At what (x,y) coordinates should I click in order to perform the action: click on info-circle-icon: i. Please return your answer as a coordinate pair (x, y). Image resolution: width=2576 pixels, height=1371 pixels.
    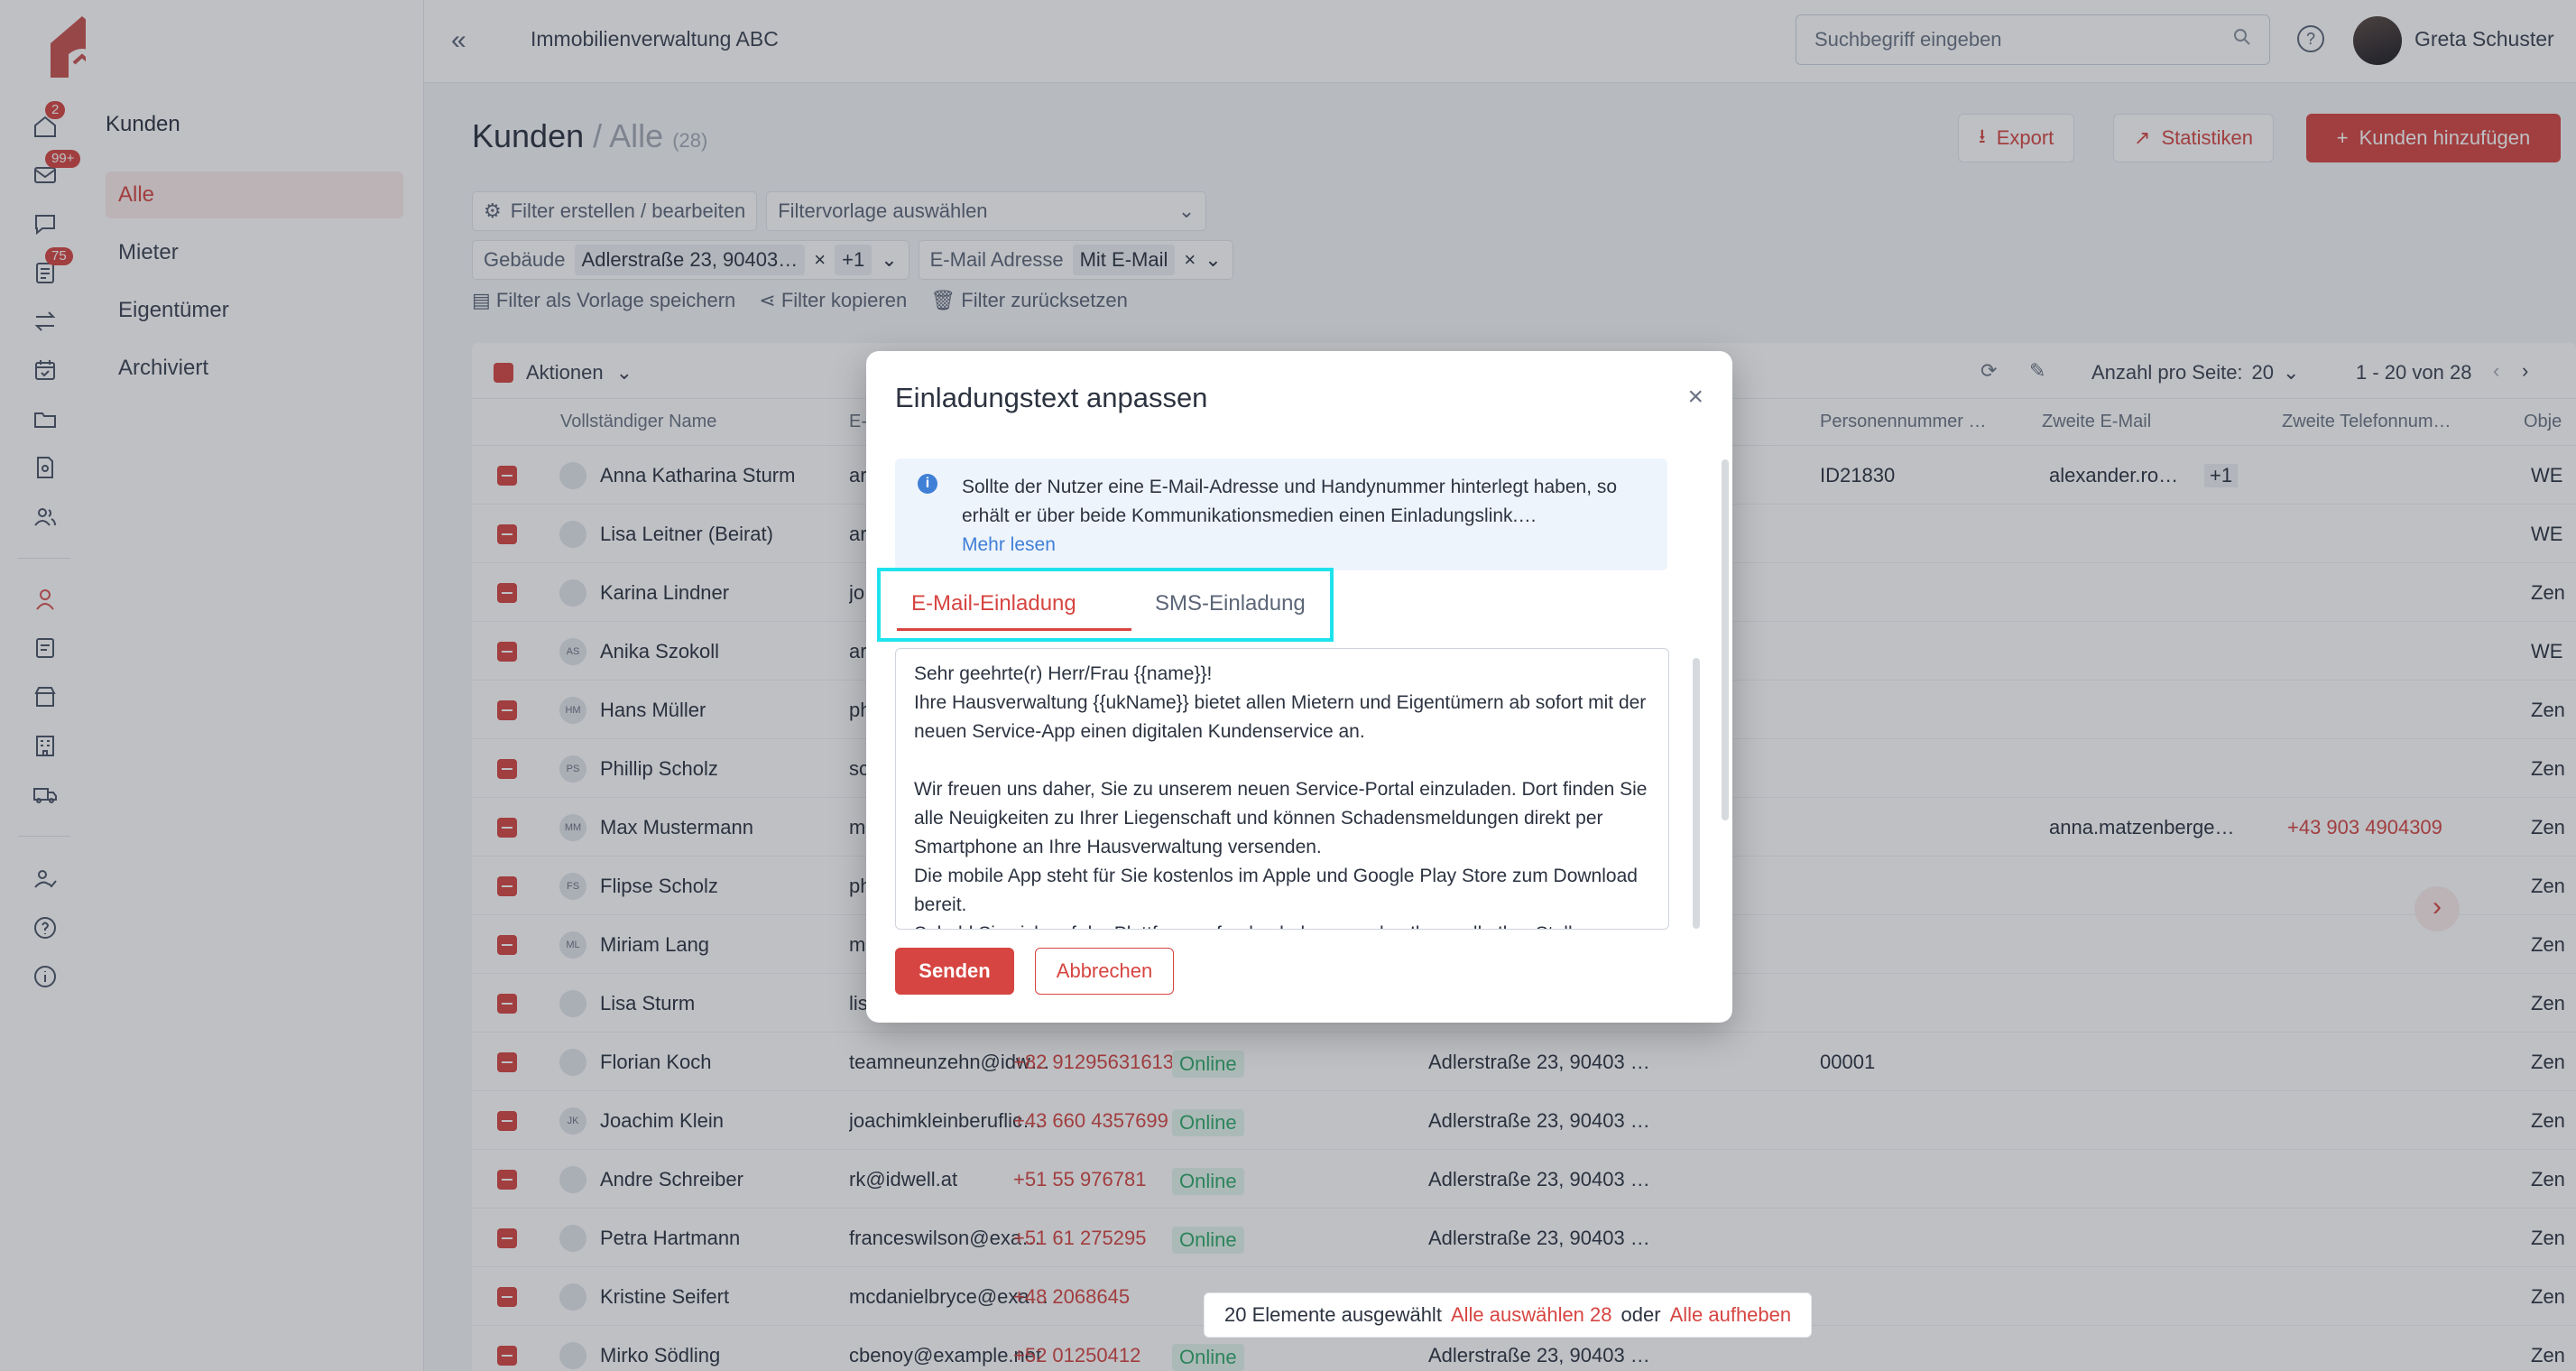
    Looking at the image, I should click on (927, 484).